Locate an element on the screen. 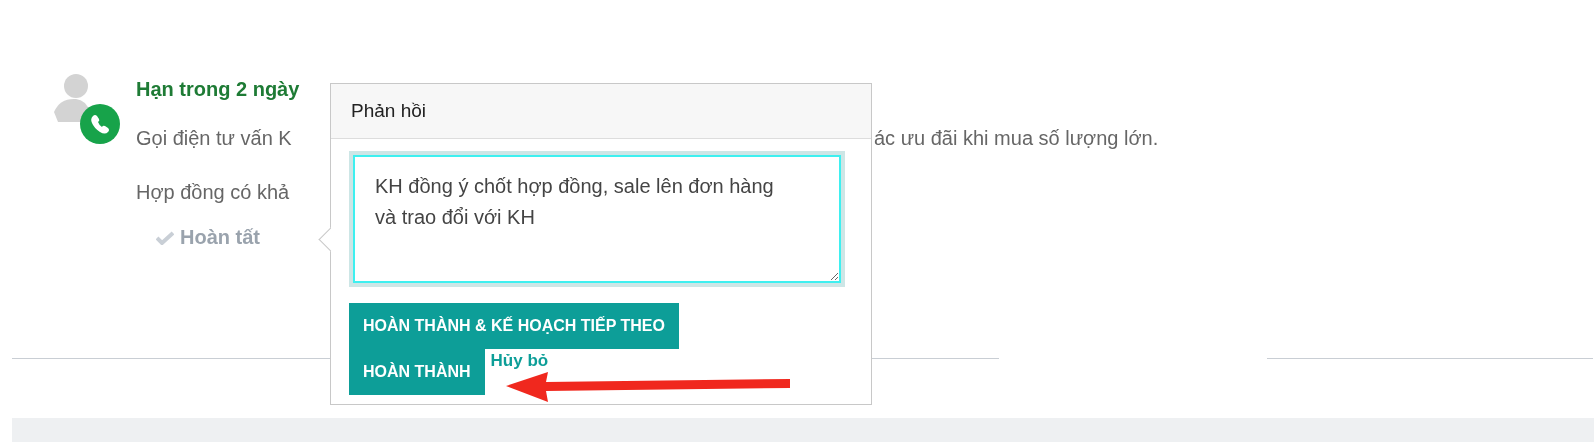 The image size is (1594, 442). done-link: Hoàn tất is located at coordinates (220, 237).